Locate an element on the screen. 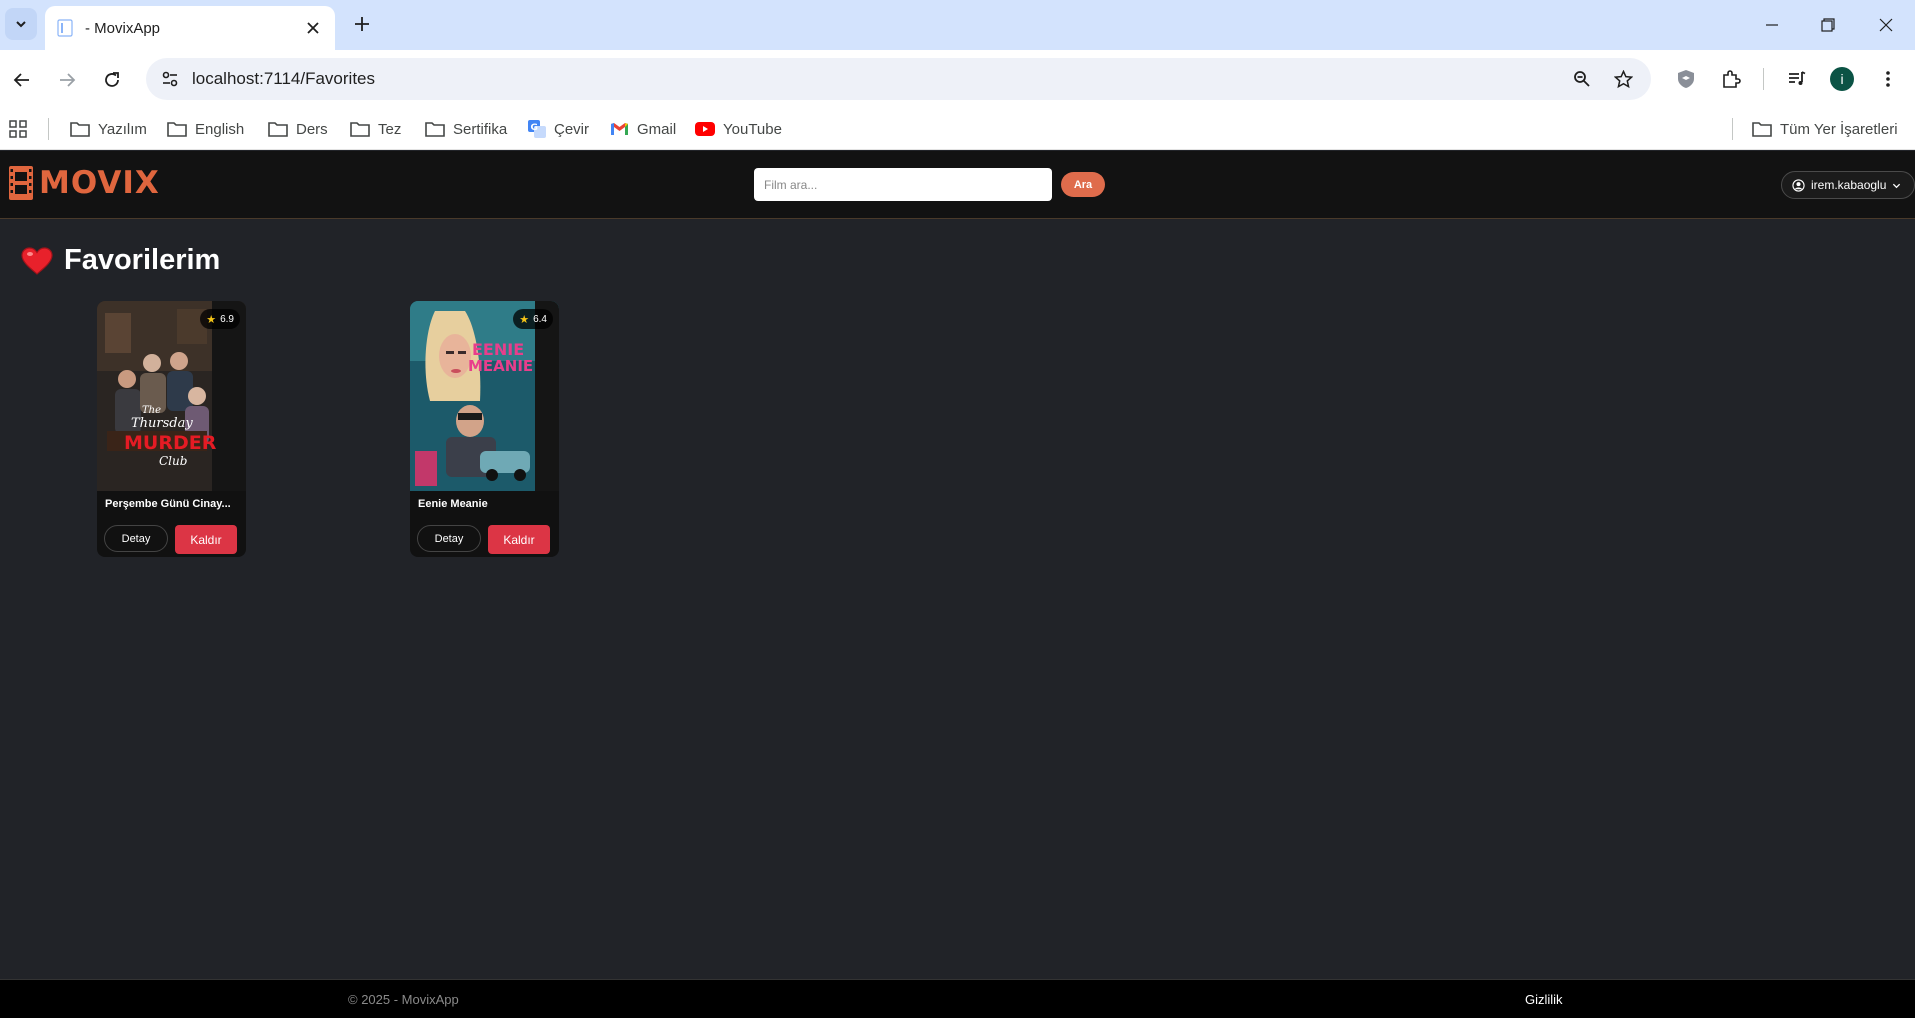 The width and height of the screenshot is (1915, 1018). profile-avatar: i is located at coordinates (1842, 79).